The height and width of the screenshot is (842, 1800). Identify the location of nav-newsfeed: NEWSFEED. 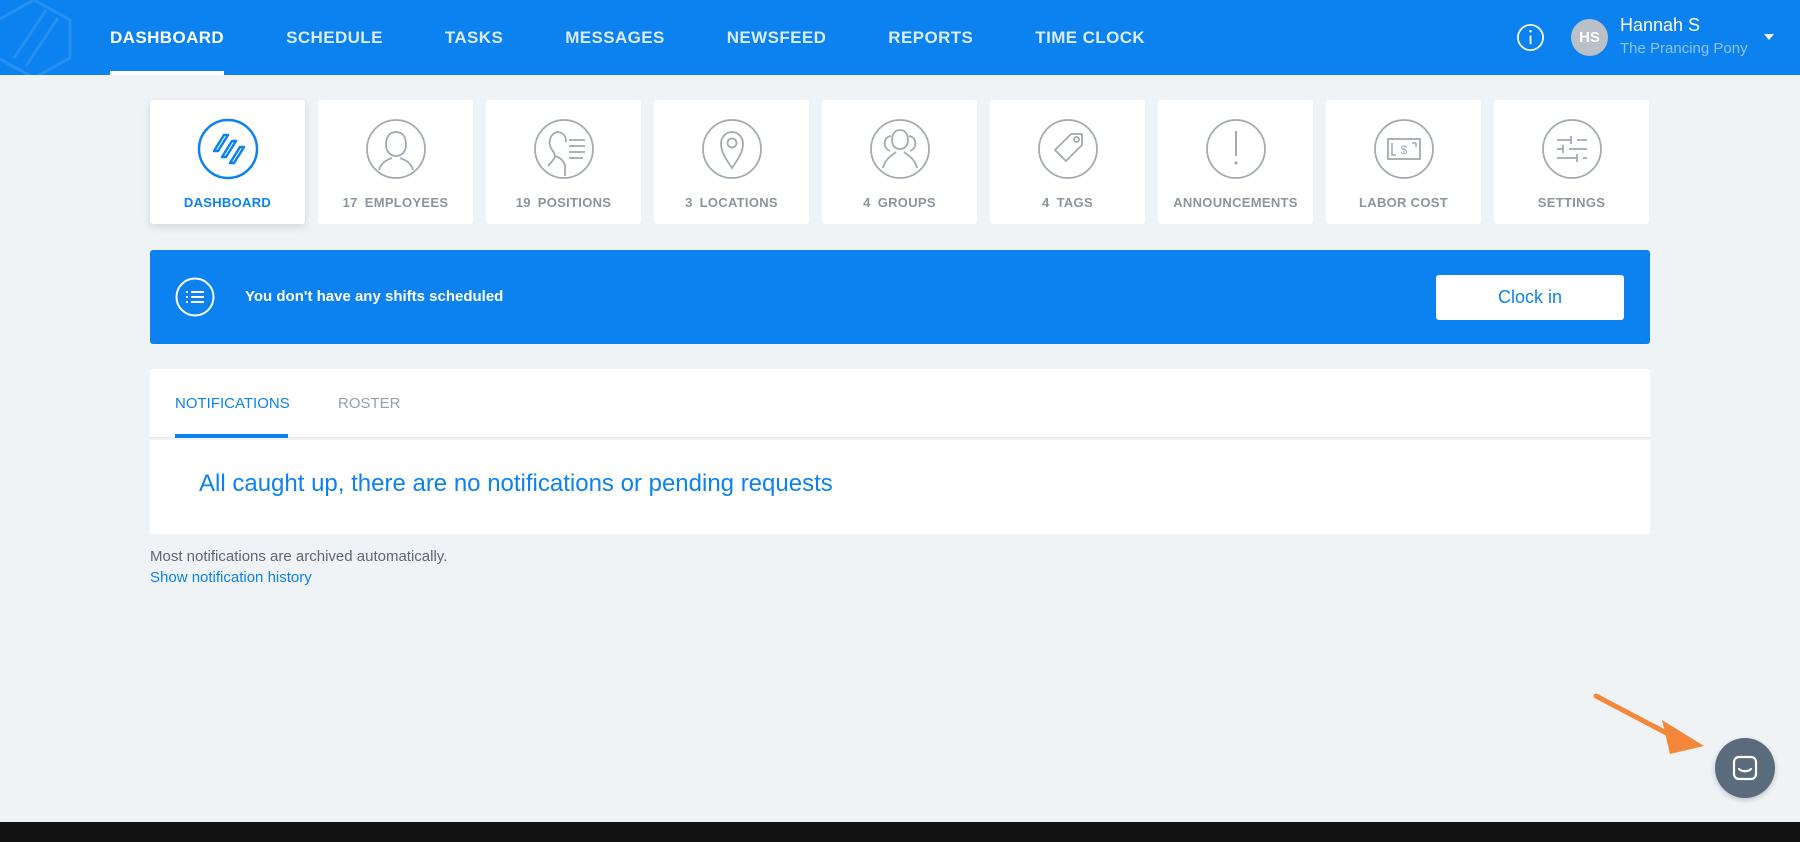
(777, 37).